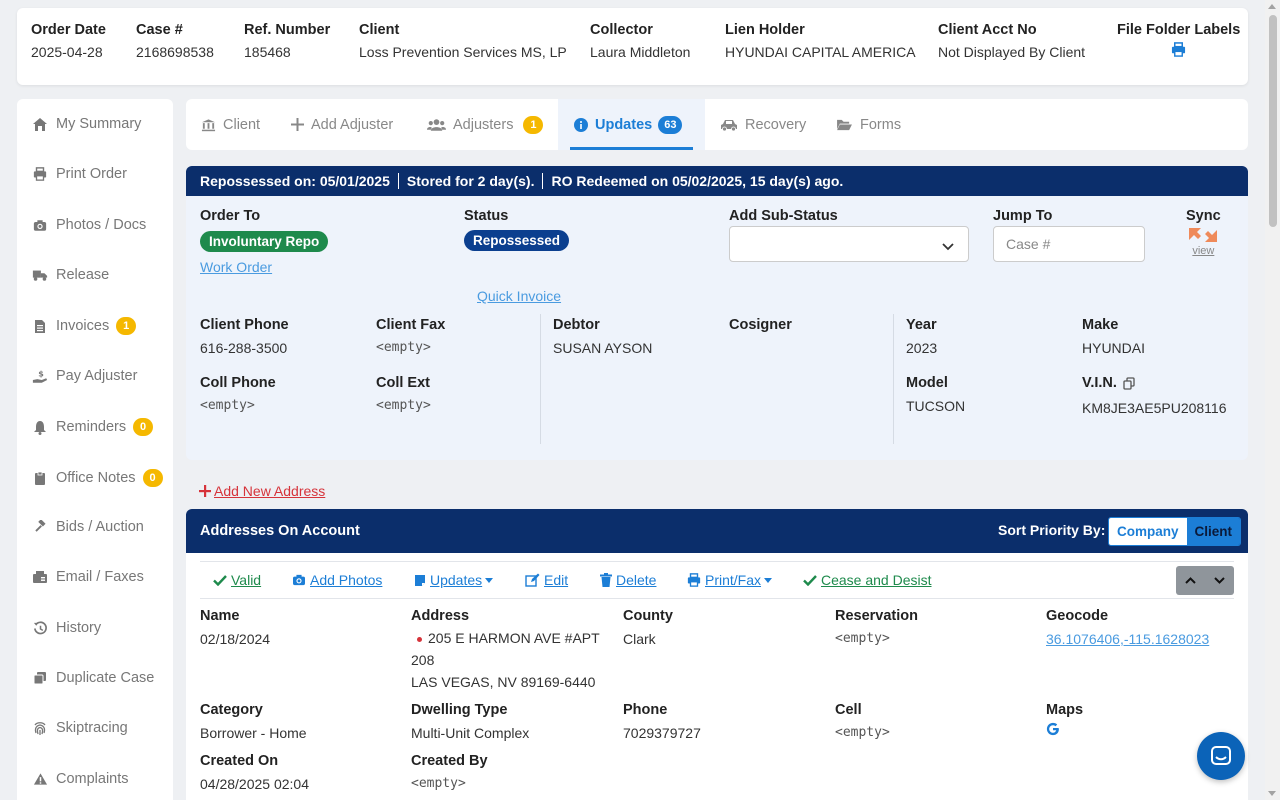 The height and width of the screenshot is (800, 1280). What do you see at coordinates (1178, 41) in the screenshot?
I see `file-folder-labels: File Folder Labels` at bounding box center [1178, 41].